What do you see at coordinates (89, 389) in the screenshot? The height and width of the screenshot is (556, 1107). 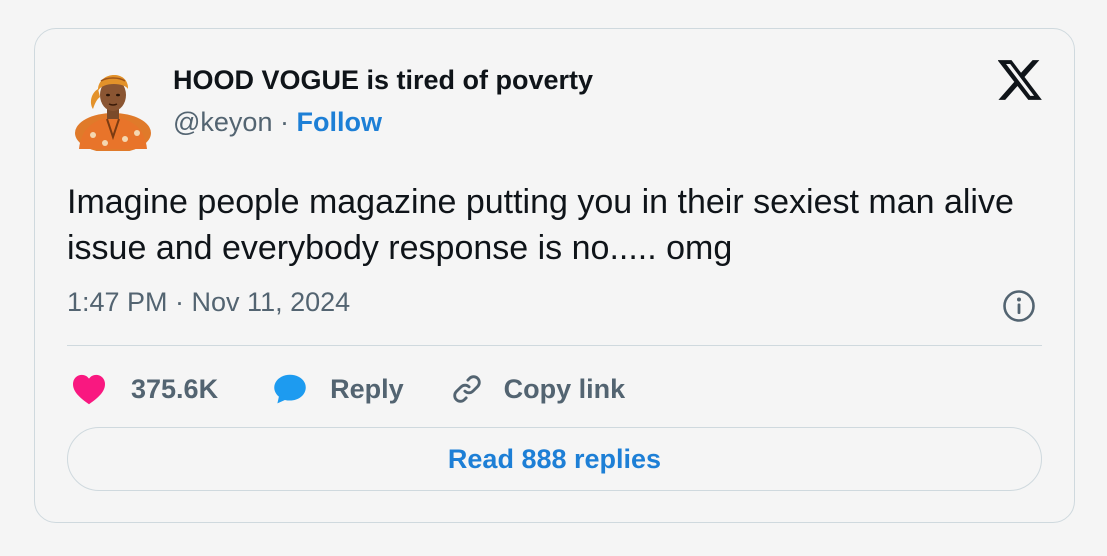 I see `heart-icon` at bounding box center [89, 389].